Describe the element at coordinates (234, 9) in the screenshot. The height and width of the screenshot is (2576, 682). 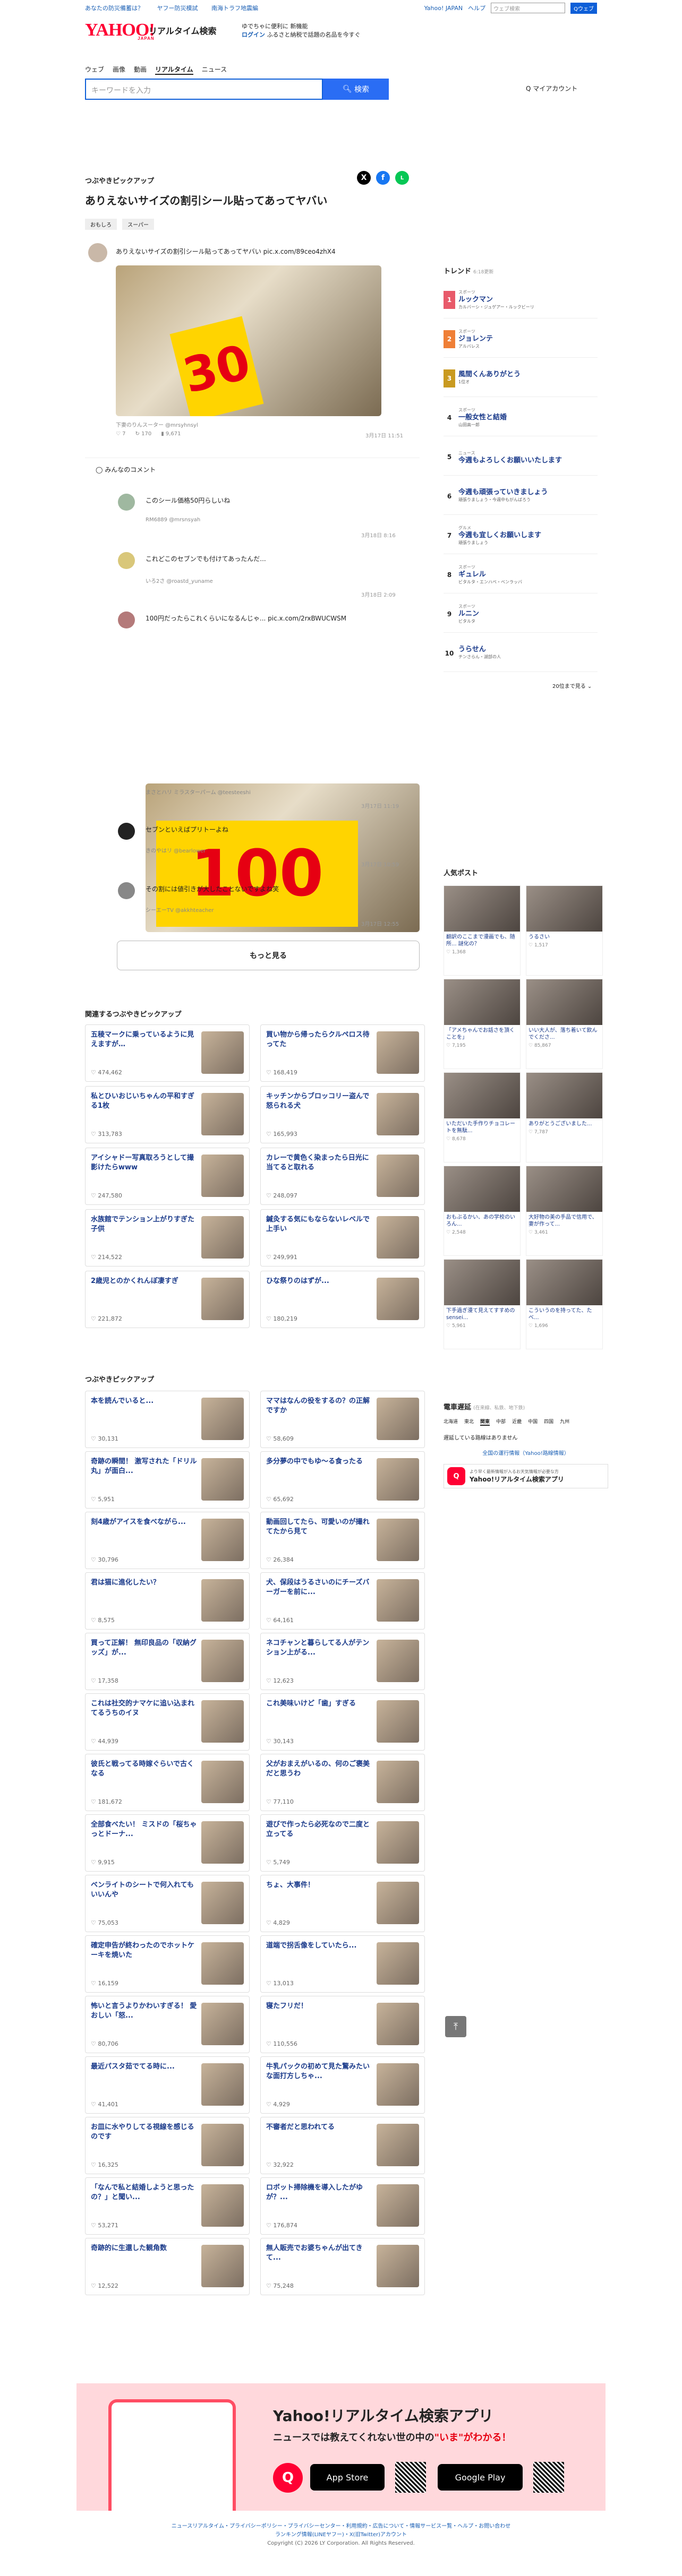
I see `top-link-3: 南海トラフ地震編` at that location.